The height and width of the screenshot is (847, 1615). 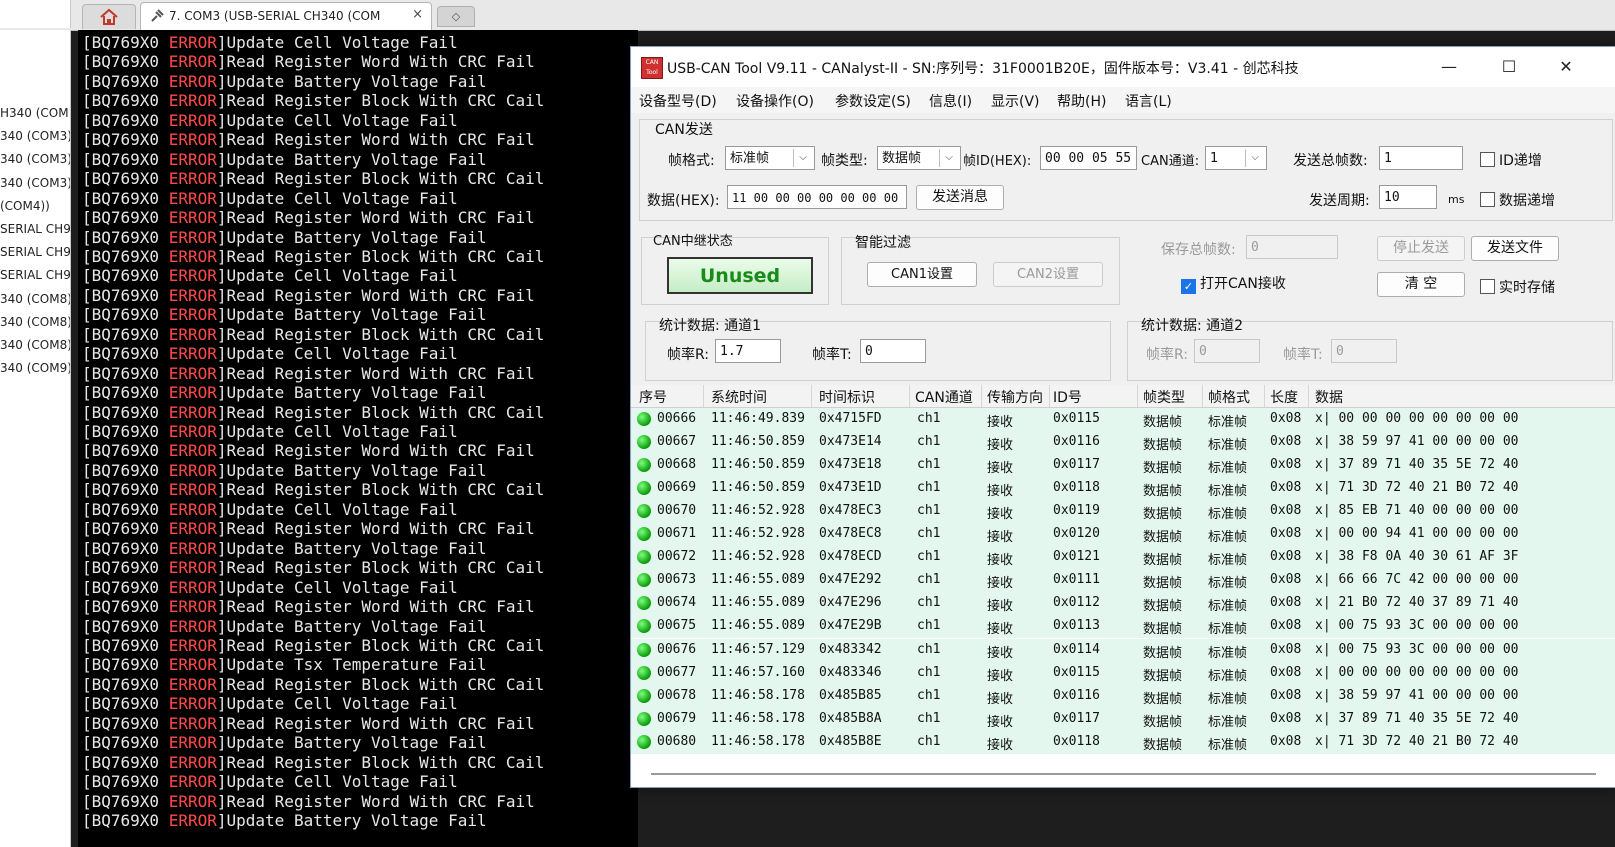 I want to click on col-length-header: 长度, so click(x=1284, y=397).